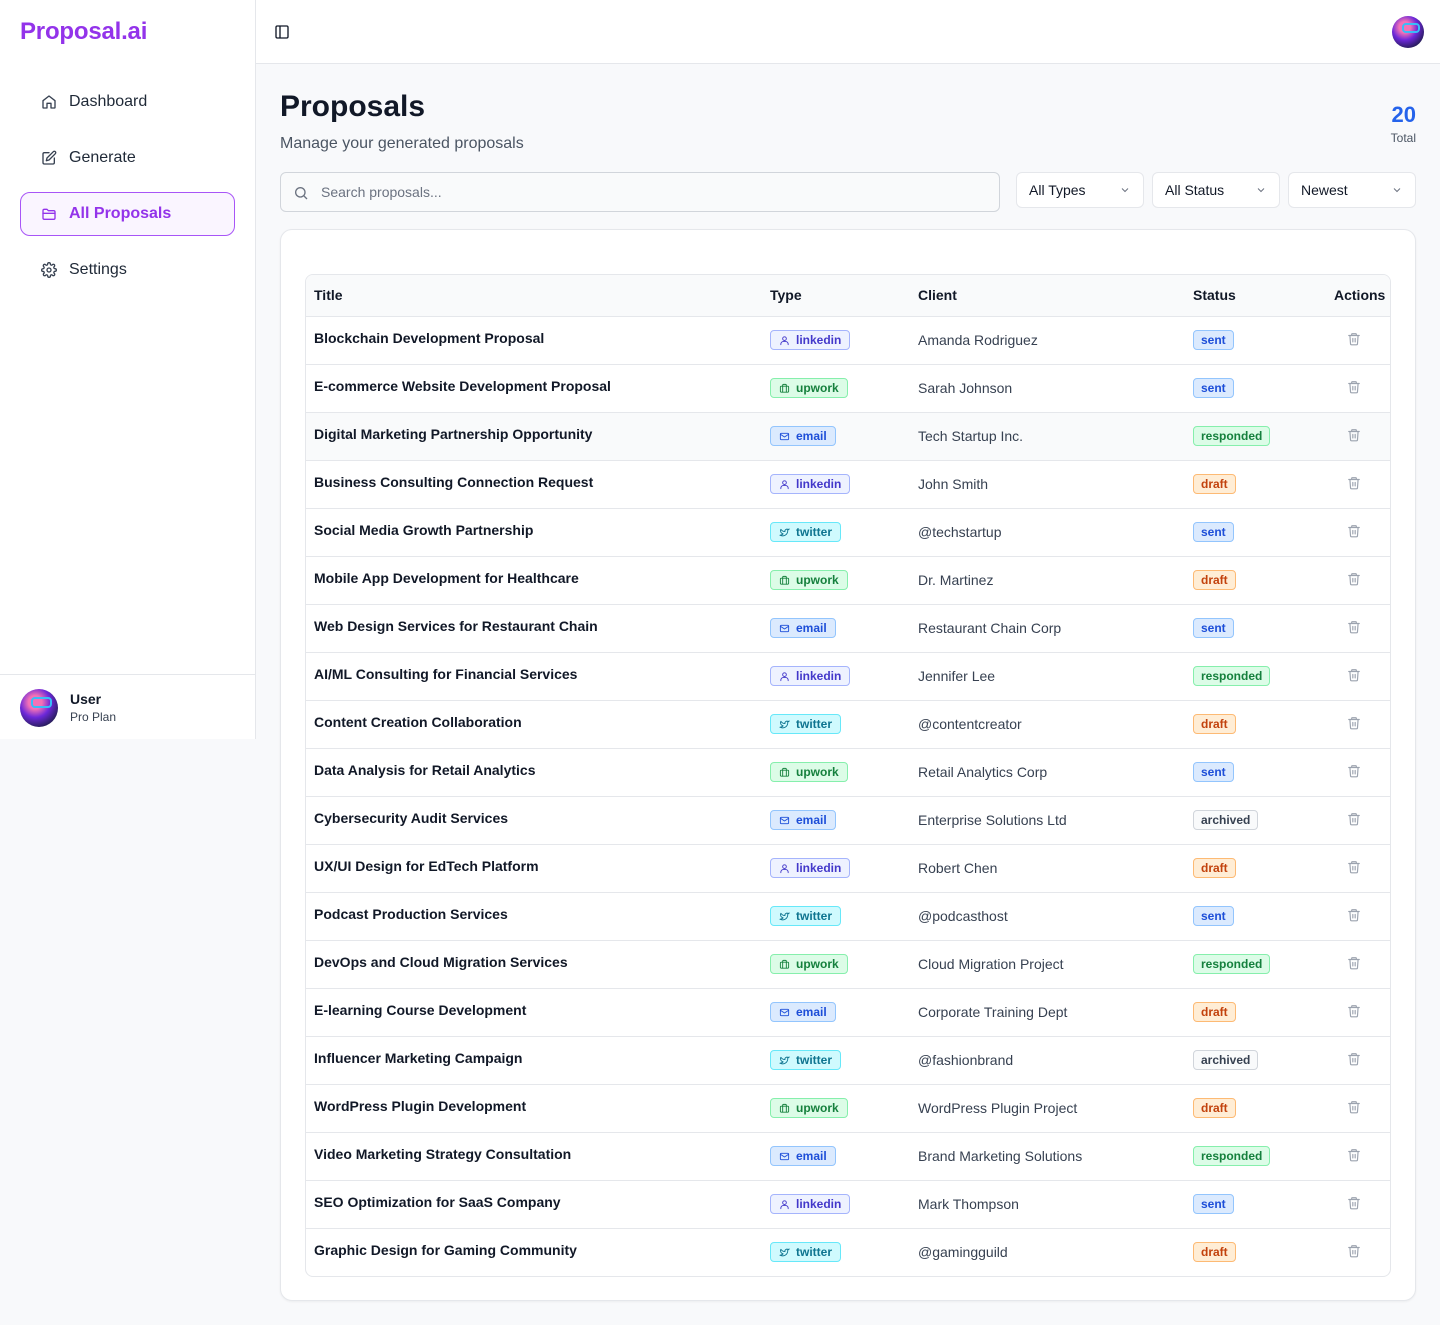  I want to click on proposal-title: UX/UI Design for EdTech Platform, so click(534, 868).